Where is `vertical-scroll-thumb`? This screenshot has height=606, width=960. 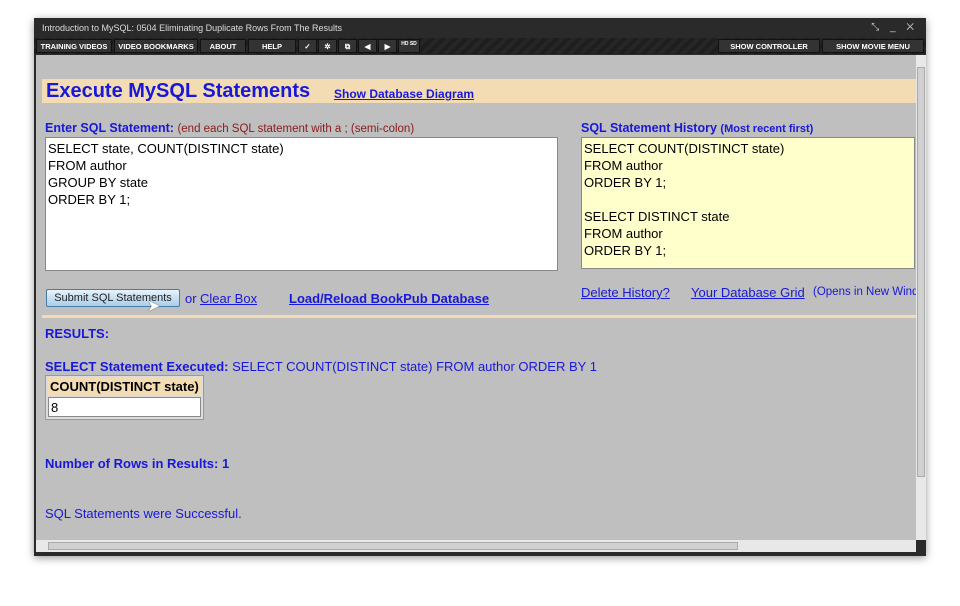
vertical-scroll-thumb is located at coordinates (921, 272).